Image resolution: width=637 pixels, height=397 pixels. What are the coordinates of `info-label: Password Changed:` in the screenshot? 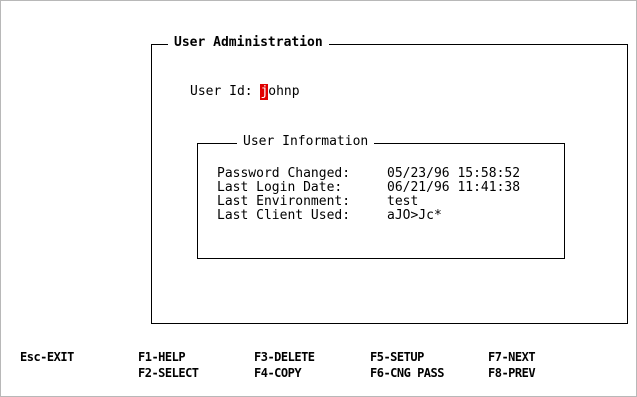 It's located at (284, 173).